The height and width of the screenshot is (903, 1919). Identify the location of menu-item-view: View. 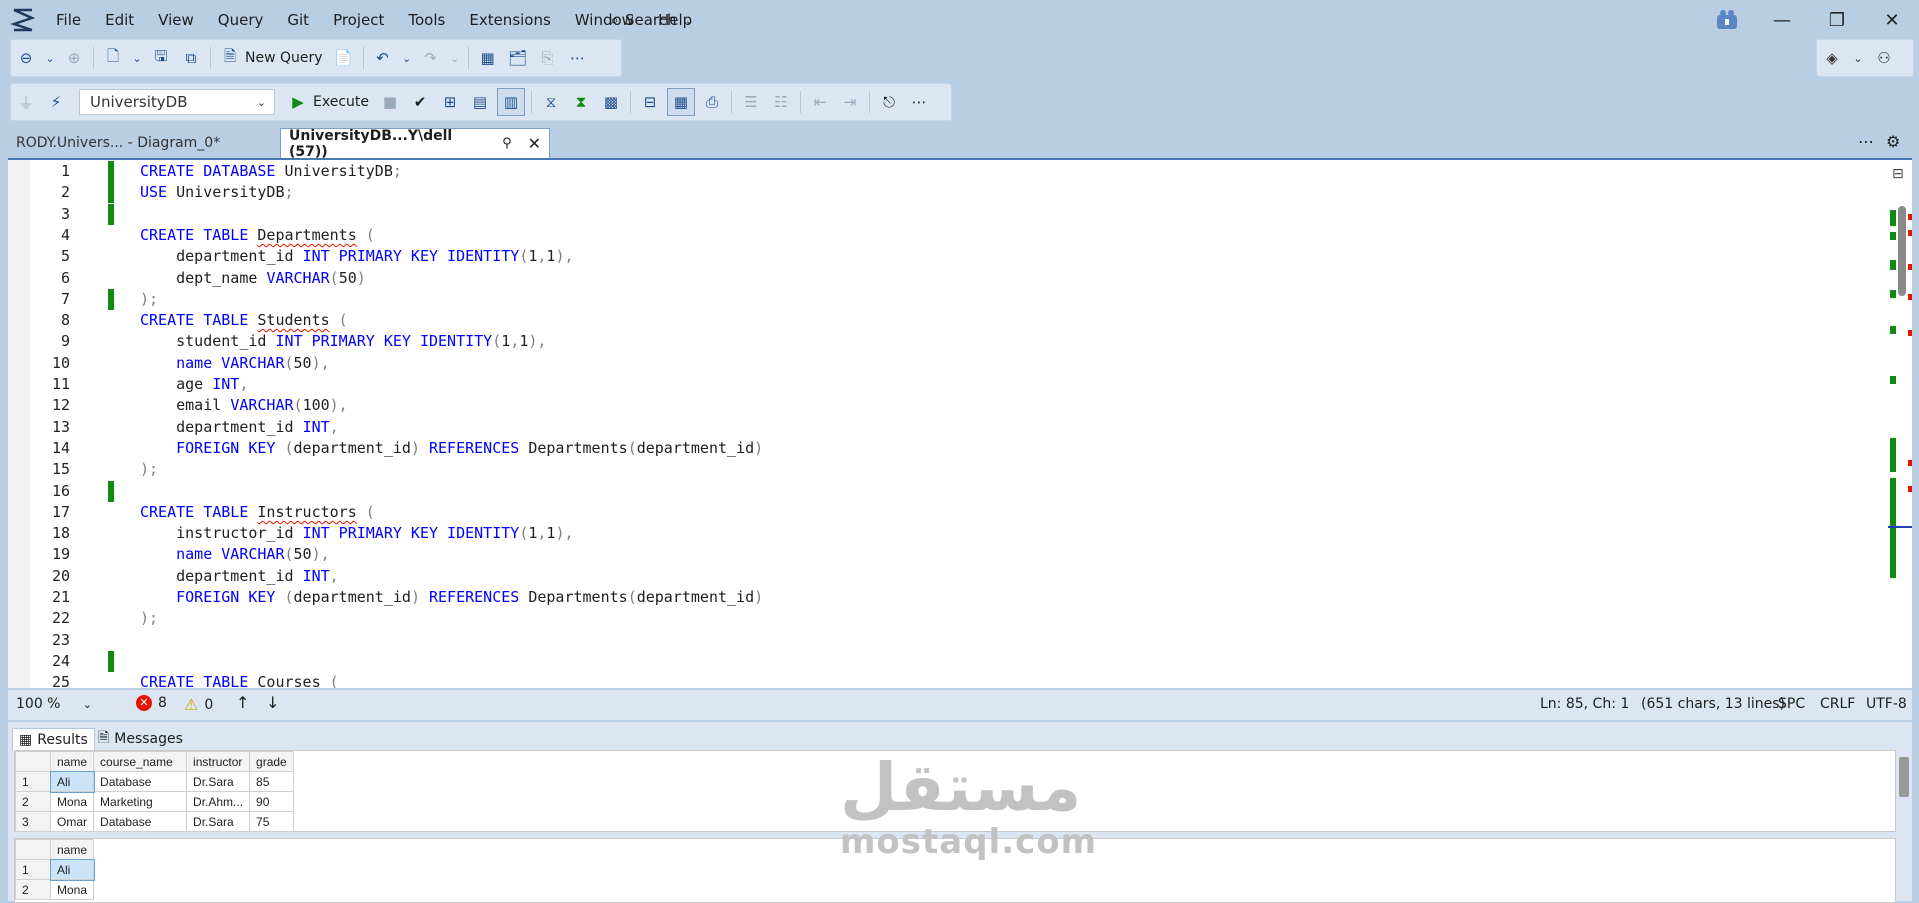
(176, 20).